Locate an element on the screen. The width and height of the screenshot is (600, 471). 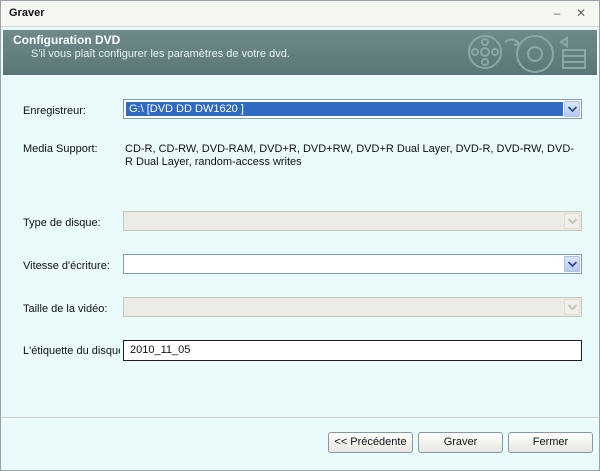
title-bar: Graver – ✕ is located at coordinates (300, 14).